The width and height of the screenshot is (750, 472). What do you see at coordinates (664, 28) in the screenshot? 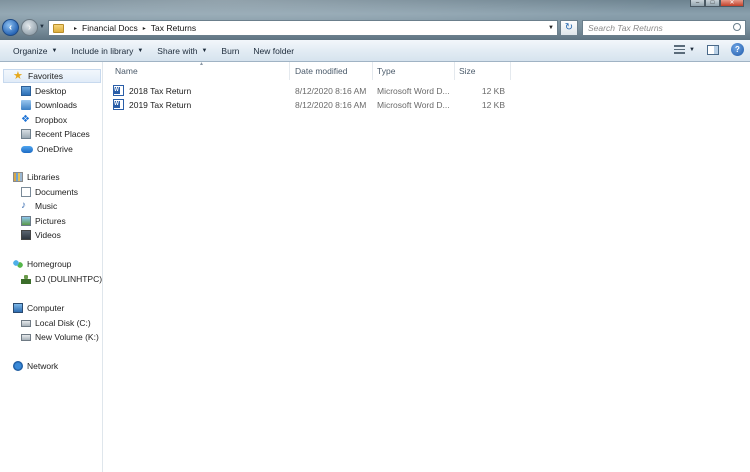
I see `search-input: Search Tax Returns` at bounding box center [664, 28].